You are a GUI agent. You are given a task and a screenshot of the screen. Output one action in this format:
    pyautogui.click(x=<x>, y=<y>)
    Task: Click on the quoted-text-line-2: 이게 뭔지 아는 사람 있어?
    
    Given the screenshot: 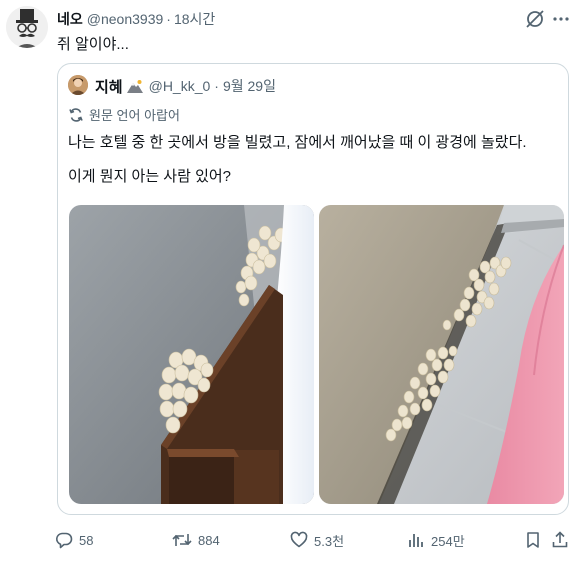 What is the action you would take?
    pyautogui.click(x=150, y=176)
    